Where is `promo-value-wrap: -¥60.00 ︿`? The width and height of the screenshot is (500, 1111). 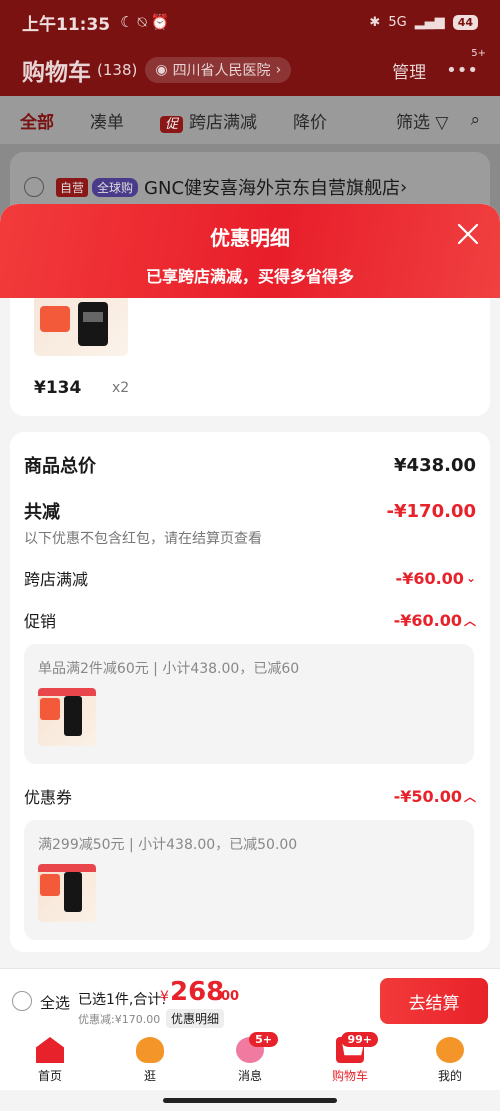
promo-value-wrap: -¥60.00 ︿ is located at coordinates (435, 620).